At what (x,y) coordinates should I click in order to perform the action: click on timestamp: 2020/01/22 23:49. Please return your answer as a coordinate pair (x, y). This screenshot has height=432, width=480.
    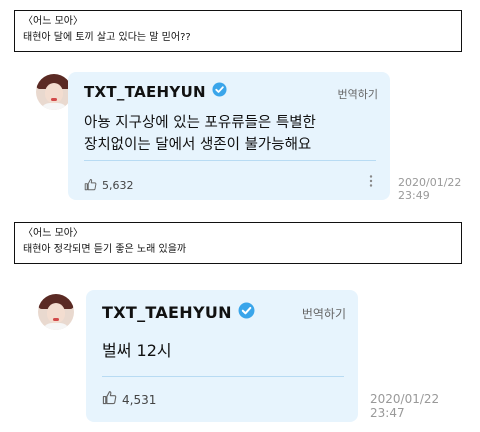
    Looking at the image, I should click on (429, 189).